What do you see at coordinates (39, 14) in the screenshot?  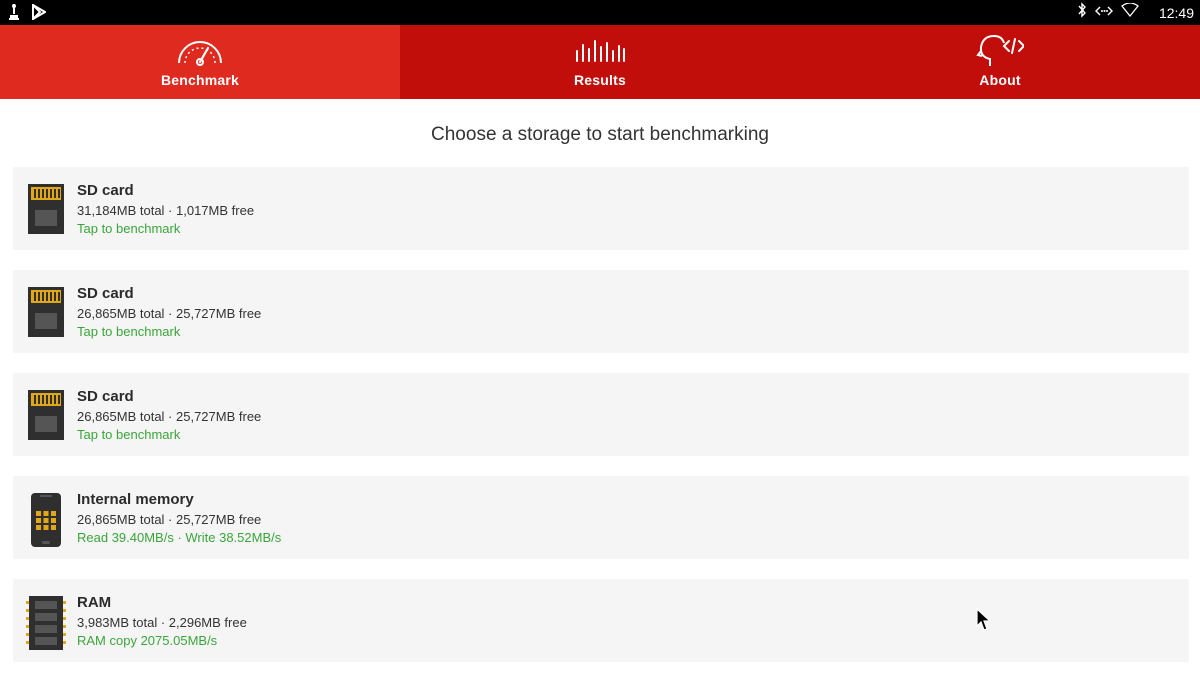 I see `play-store-icon` at bounding box center [39, 14].